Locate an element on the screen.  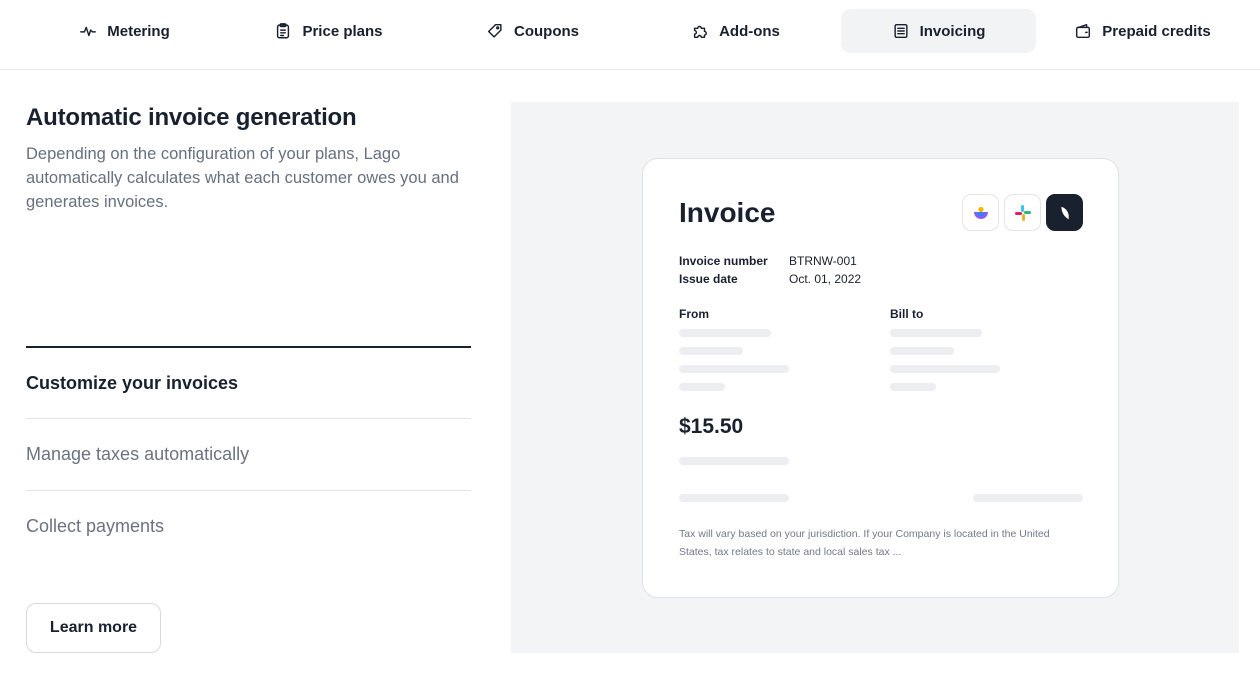
bill-to-label: Bill to is located at coordinates (907, 314).